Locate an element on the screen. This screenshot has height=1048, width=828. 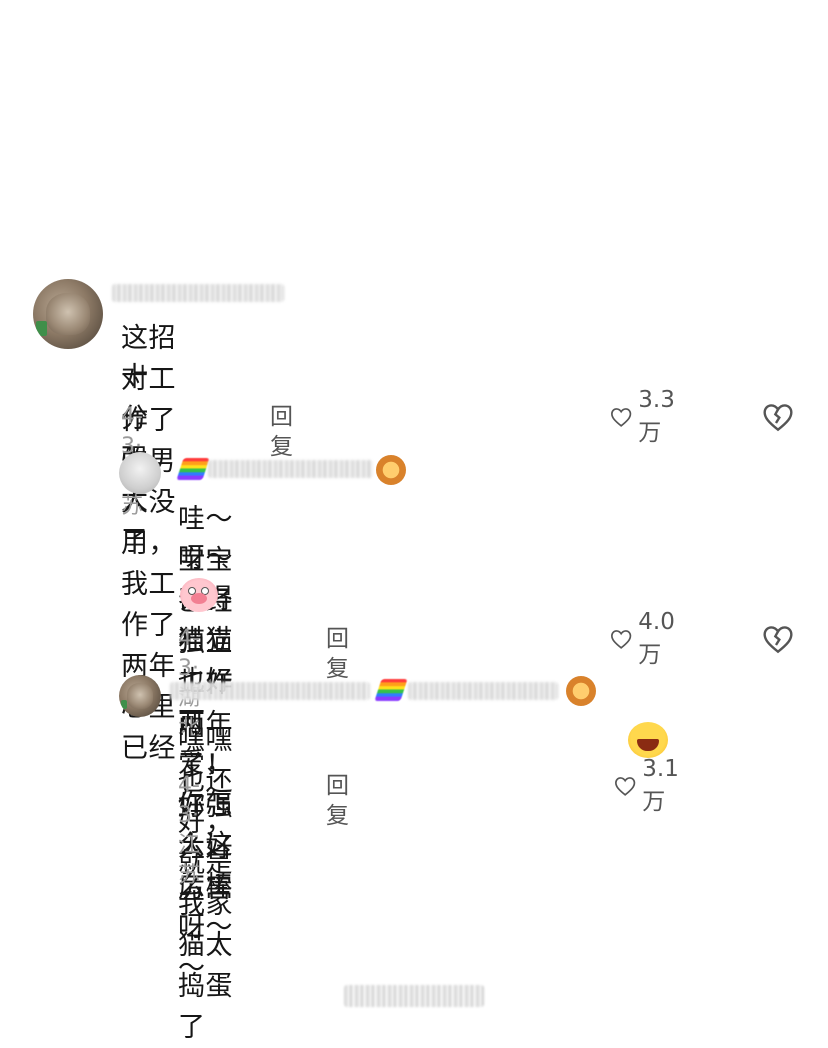
like-button: 3.1万 is located at coordinates (650, 785).